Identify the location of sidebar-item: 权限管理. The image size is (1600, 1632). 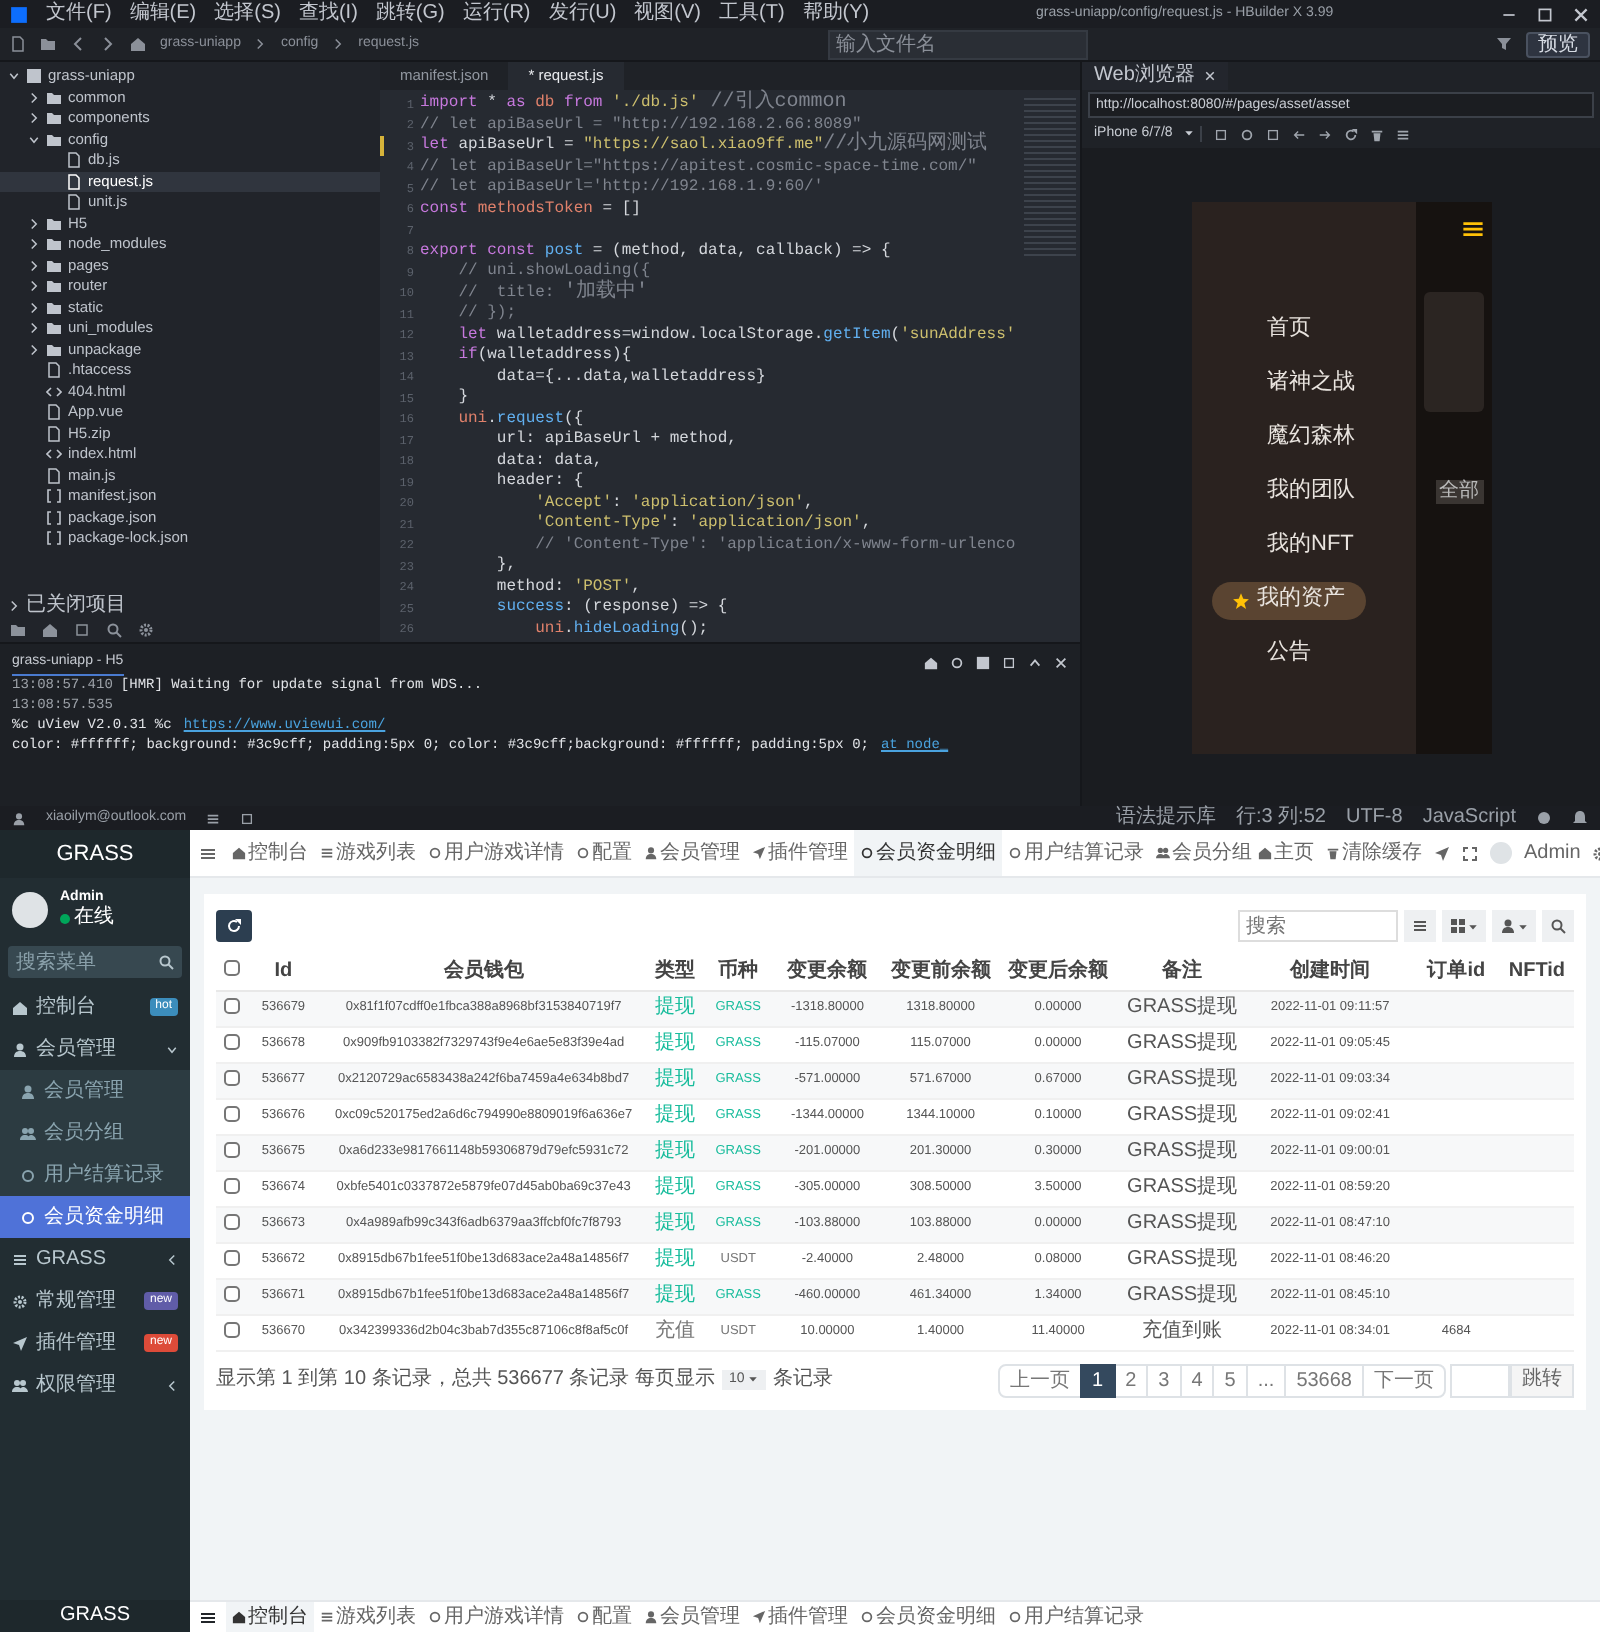
(95, 1385).